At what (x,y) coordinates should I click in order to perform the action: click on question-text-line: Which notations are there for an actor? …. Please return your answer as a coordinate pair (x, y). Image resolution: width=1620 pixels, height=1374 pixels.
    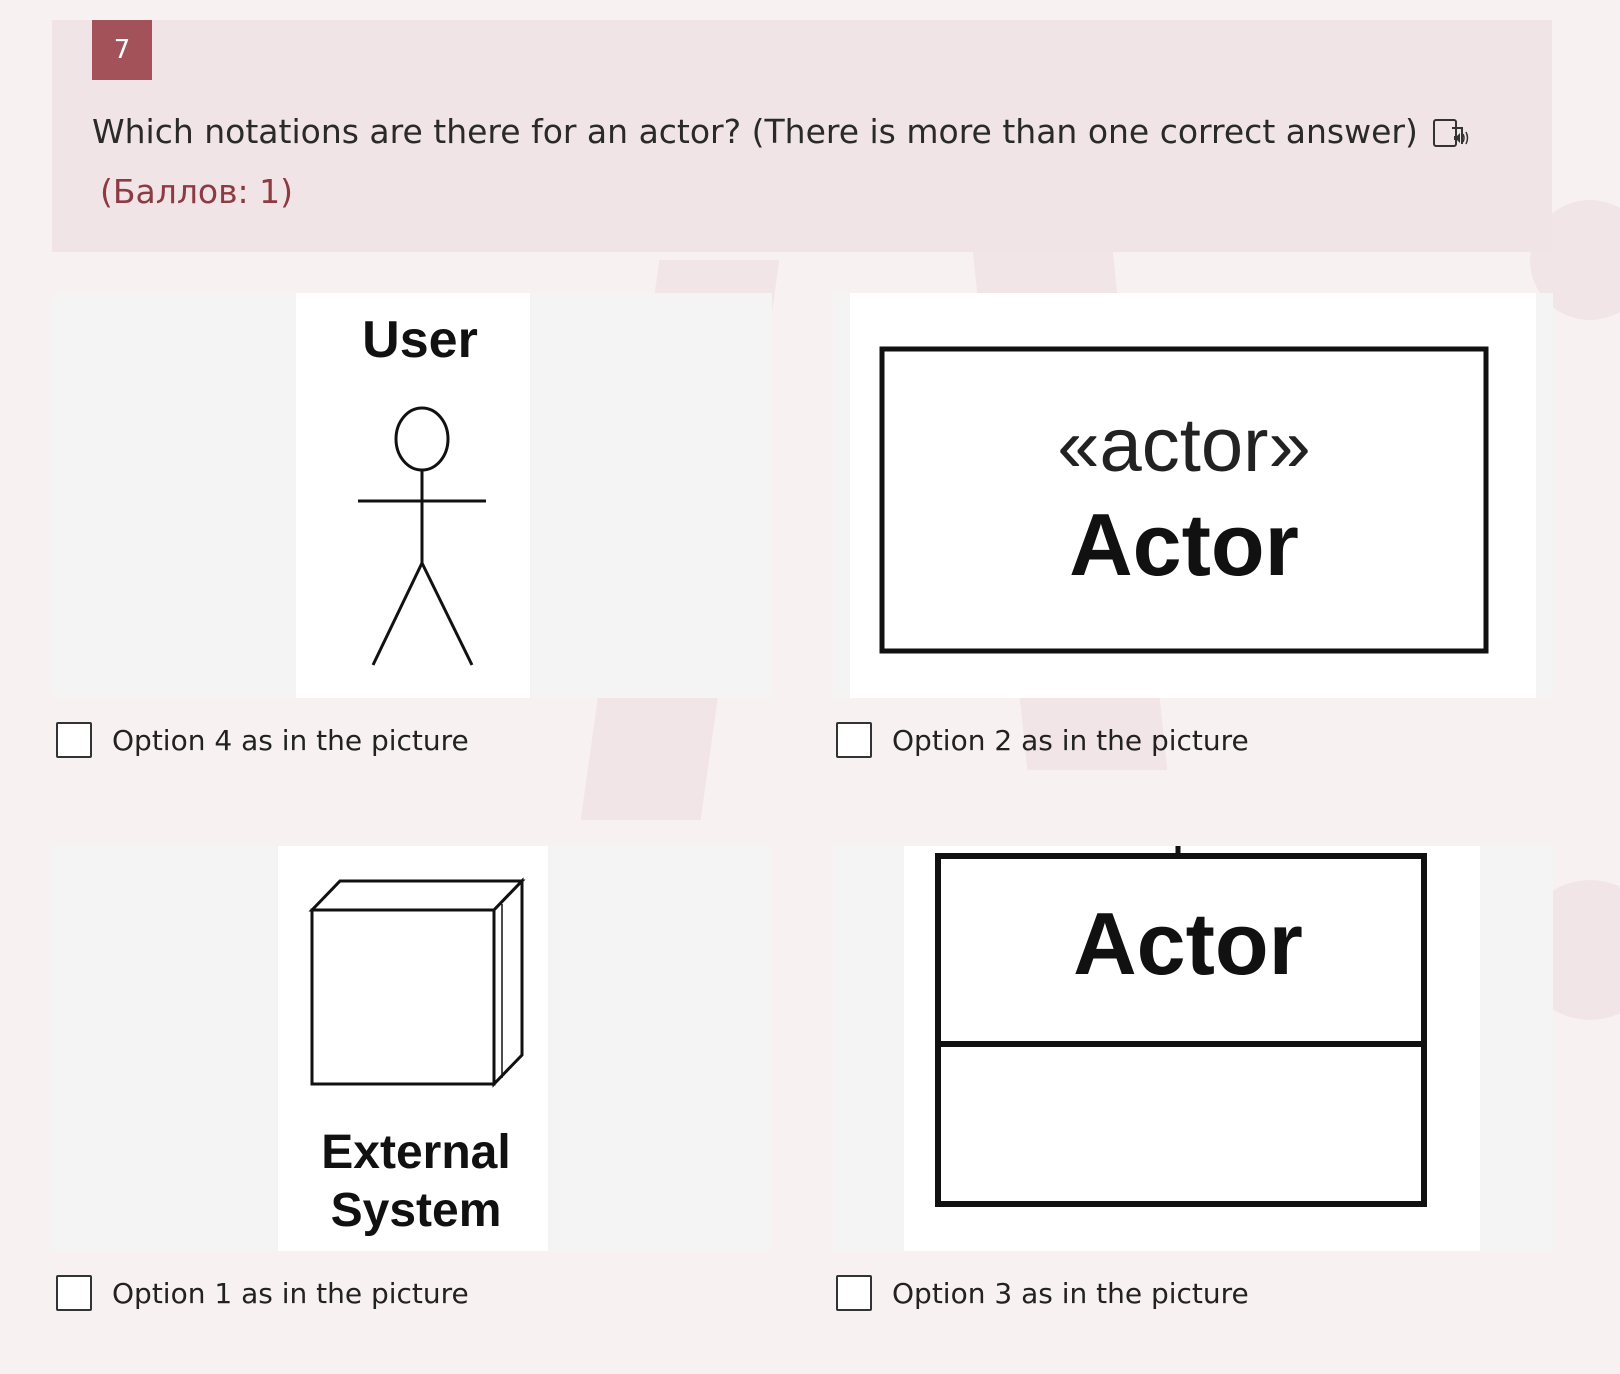
    Looking at the image, I should click on (781, 131).